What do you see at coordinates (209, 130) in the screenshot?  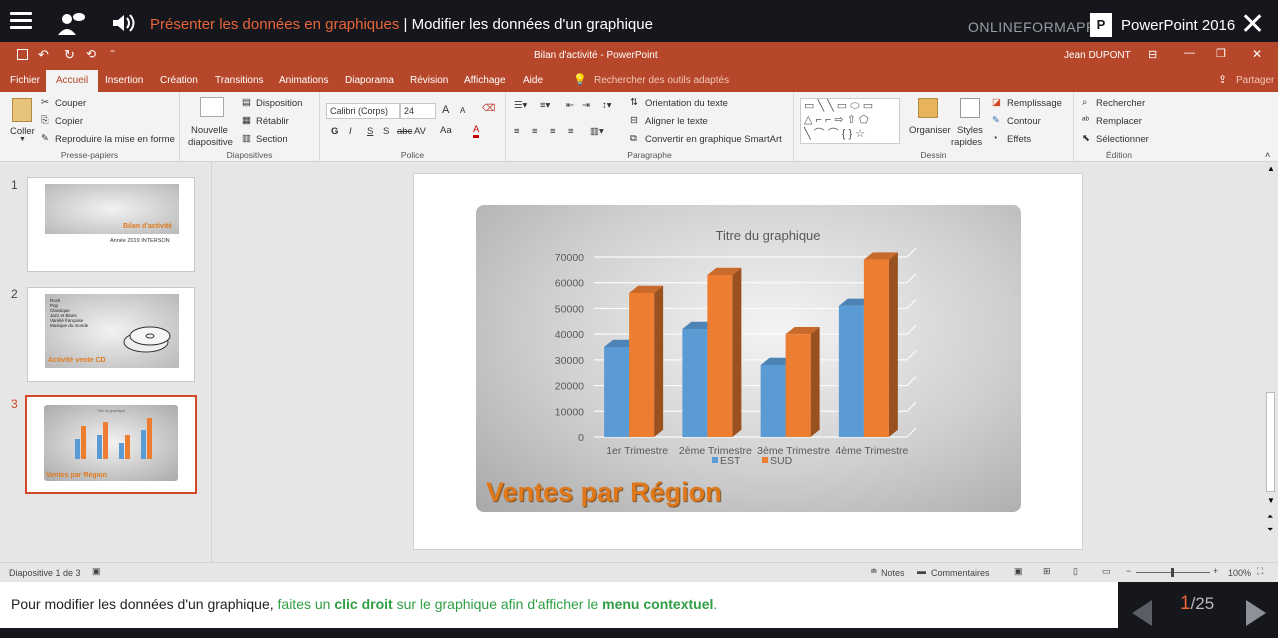 I see `new-slide-button-line1: Nouvelle` at bounding box center [209, 130].